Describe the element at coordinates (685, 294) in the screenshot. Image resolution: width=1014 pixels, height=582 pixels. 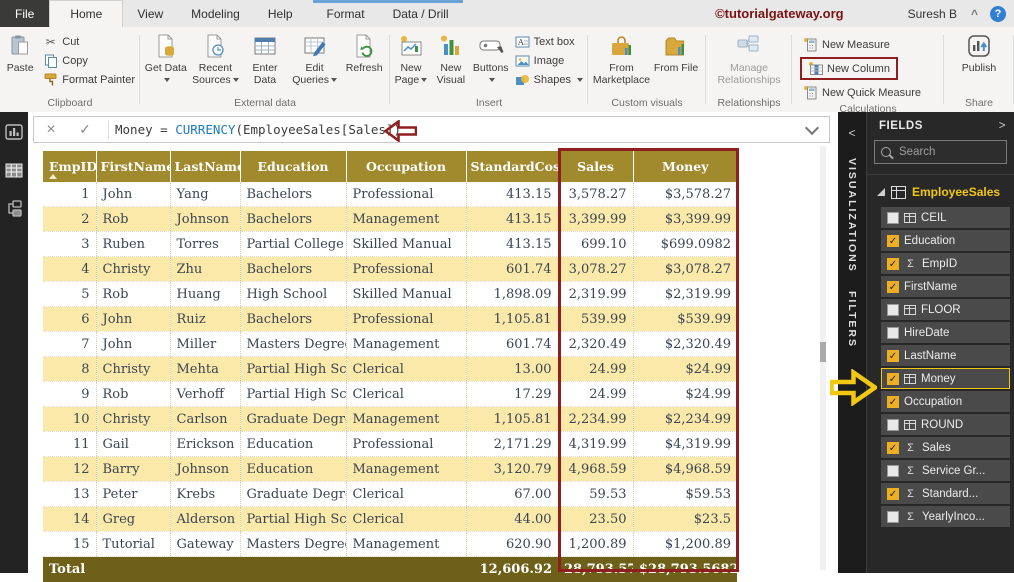
I see `table-cell: $2,319.99` at that location.